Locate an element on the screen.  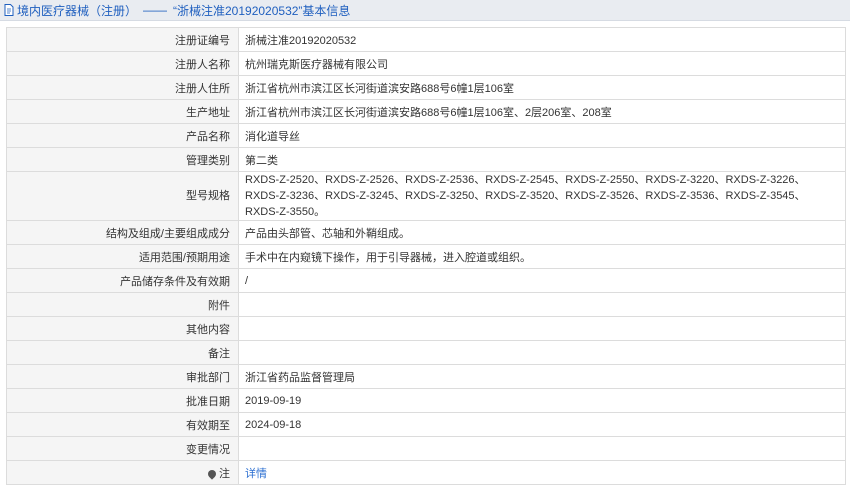
table-row: 适用范围/预期用途 手术中在内窥镜下操作，用于引导器械，进入腔道或组织。 is located at coordinates (426, 256).